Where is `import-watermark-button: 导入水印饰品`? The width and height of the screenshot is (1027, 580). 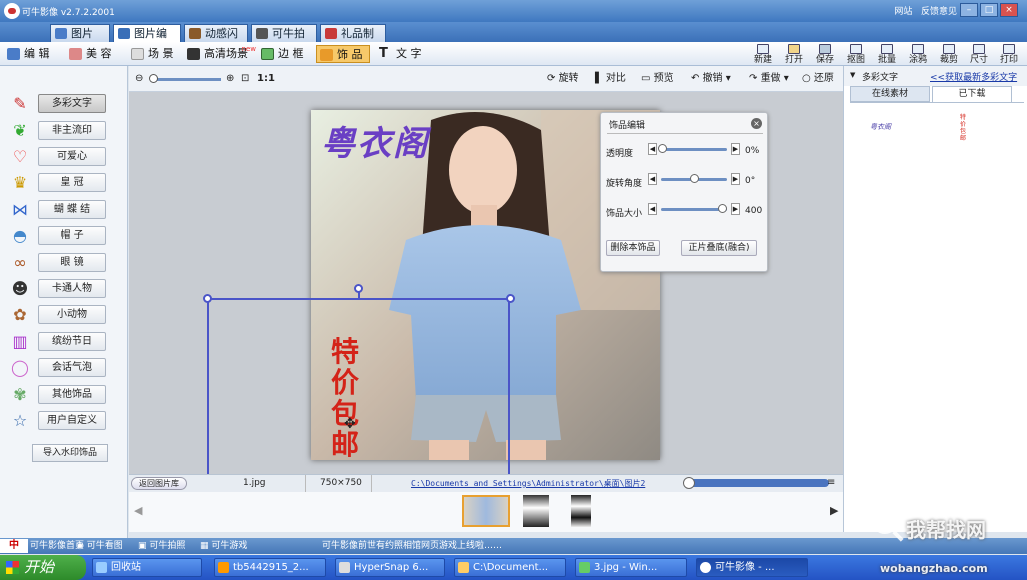 import-watermark-button: 导入水印饰品 is located at coordinates (70, 453).